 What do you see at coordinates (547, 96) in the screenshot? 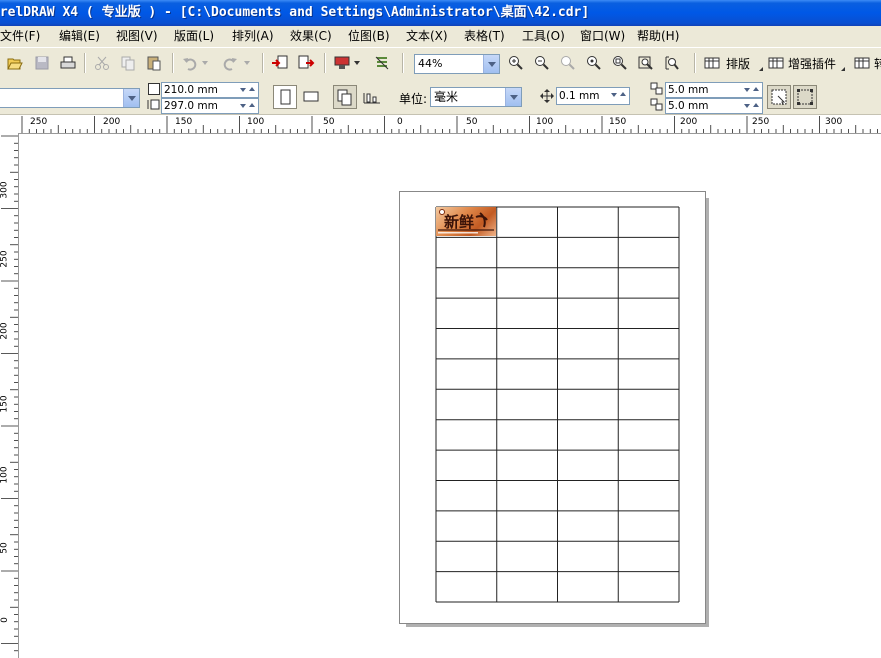
I see `nudge-icon` at bounding box center [547, 96].